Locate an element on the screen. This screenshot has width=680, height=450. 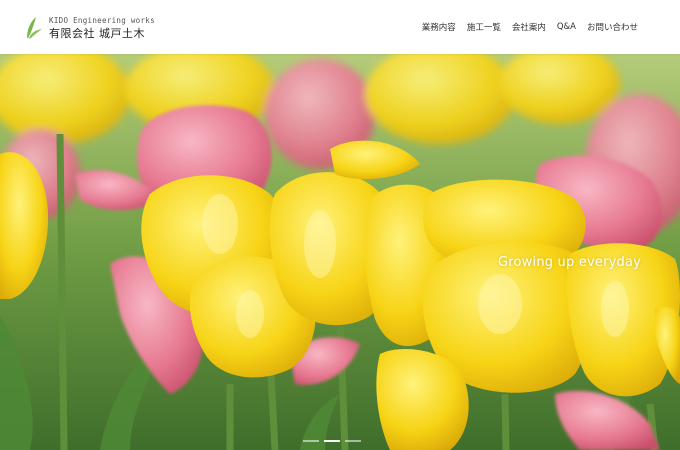
nav-company: 会社案内 is located at coordinates (529, 27).